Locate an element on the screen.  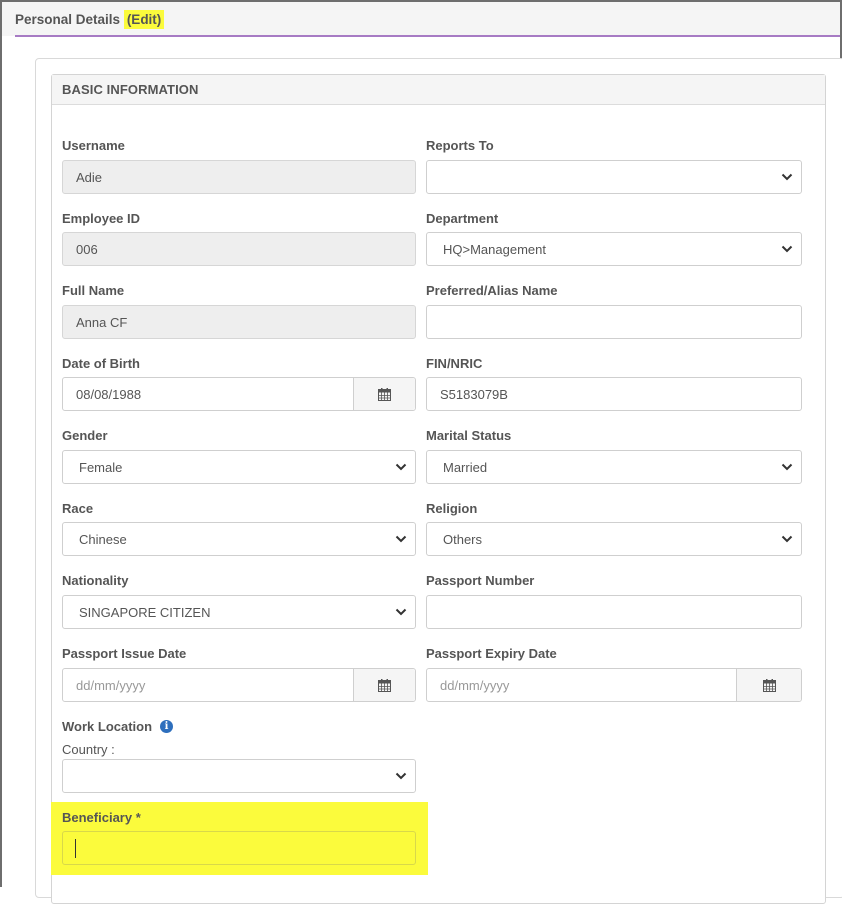
reports-to-label: Reports To is located at coordinates (460, 145).